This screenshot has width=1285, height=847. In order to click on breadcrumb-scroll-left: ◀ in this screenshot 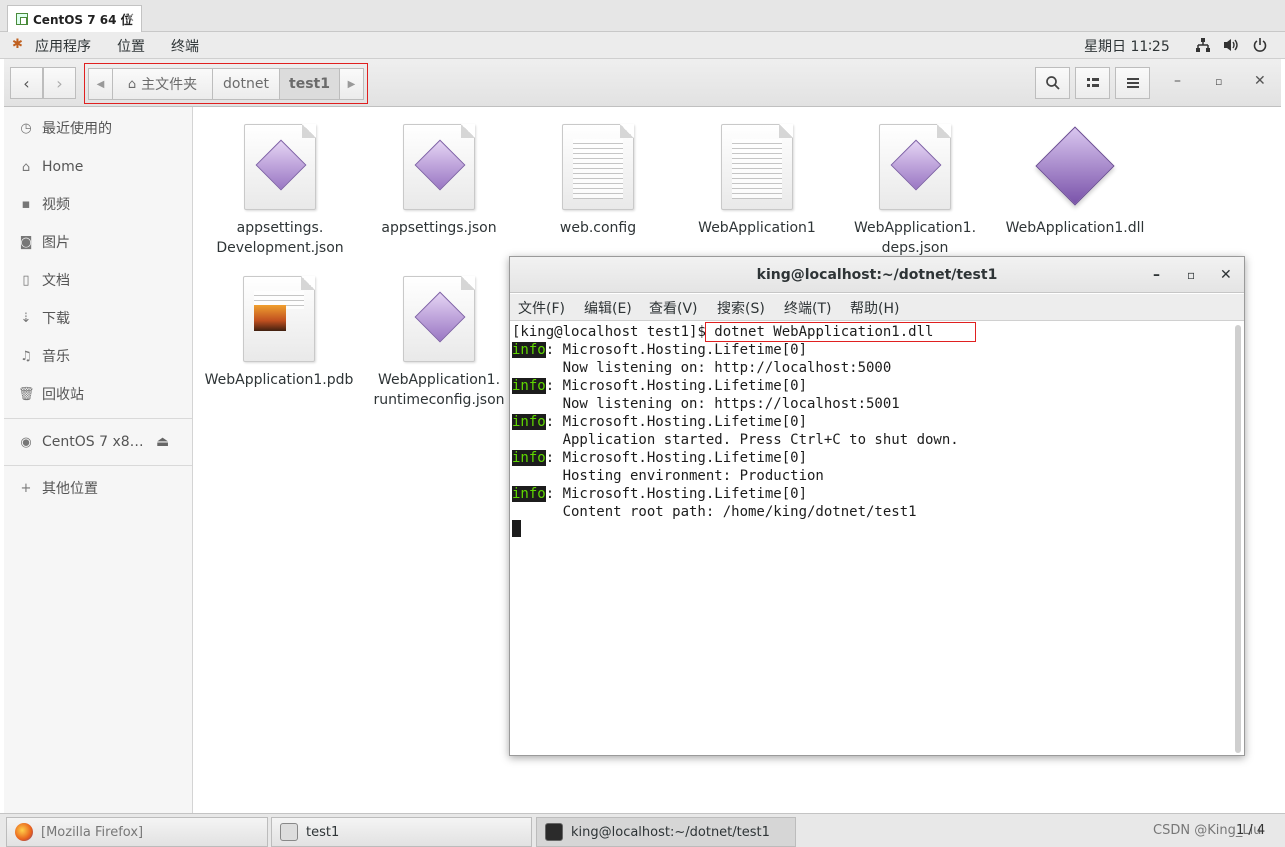, I will do `click(100, 84)`.